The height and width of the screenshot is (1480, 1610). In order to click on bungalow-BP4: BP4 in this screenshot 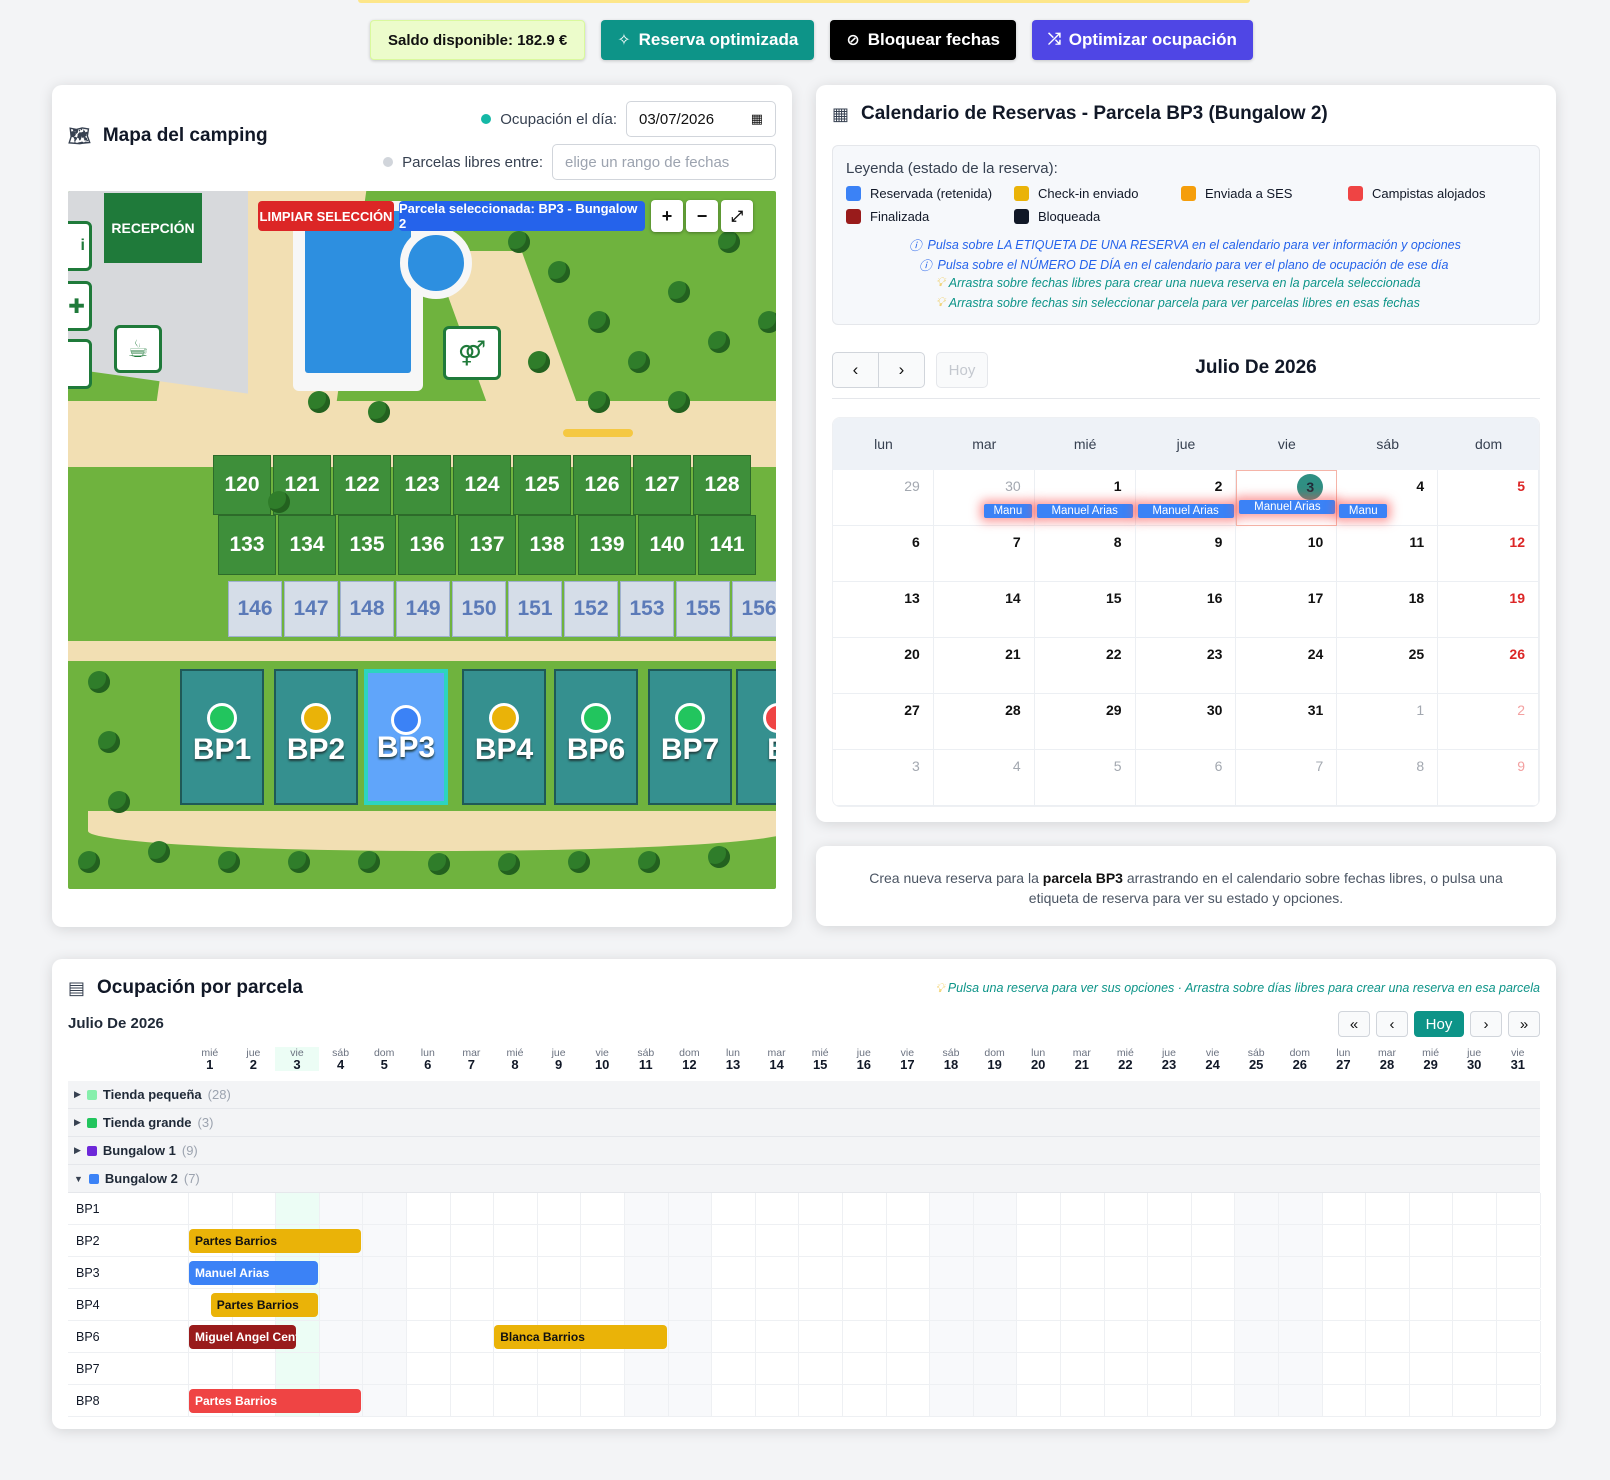, I will do `click(504, 737)`.